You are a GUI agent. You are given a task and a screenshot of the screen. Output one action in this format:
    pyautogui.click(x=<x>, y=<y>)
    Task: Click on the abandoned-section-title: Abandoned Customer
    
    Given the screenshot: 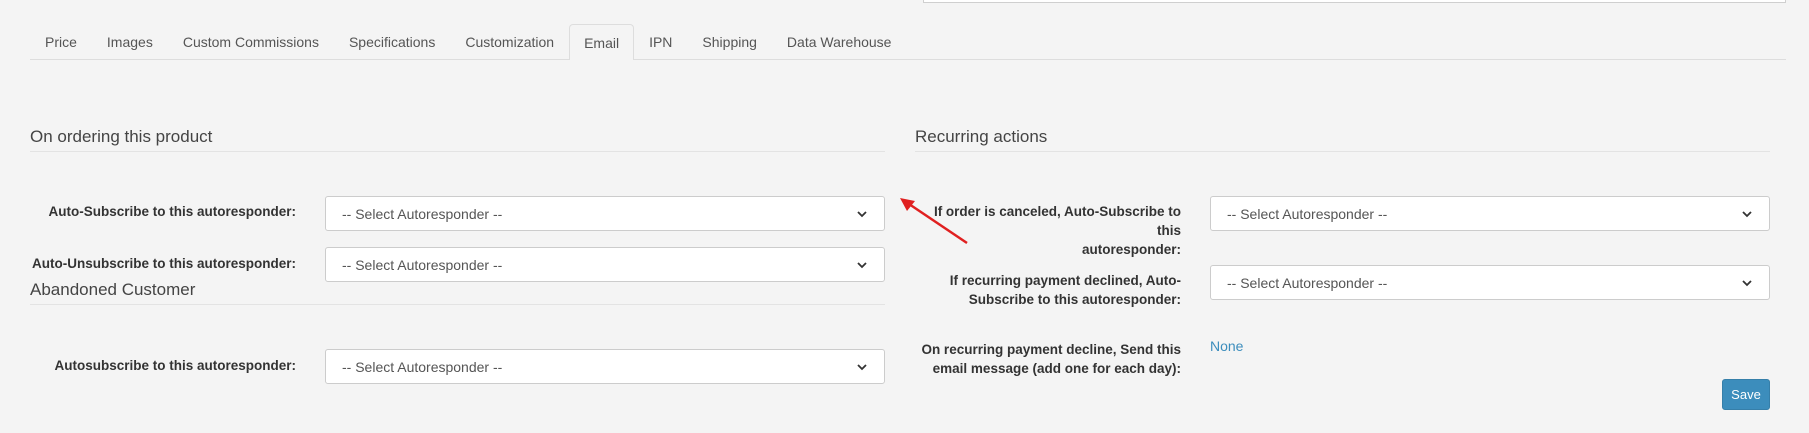 What is the action you would take?
    pyautogui.click(x=457, y=292)
    